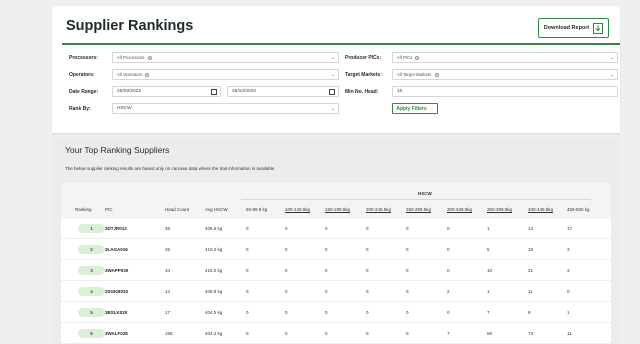 The image size is (640, 344). What do you see at coordinates (84, 91) in the screenshot?
I see `date-range-label: Date Range:` at bounding box center [84, 91].